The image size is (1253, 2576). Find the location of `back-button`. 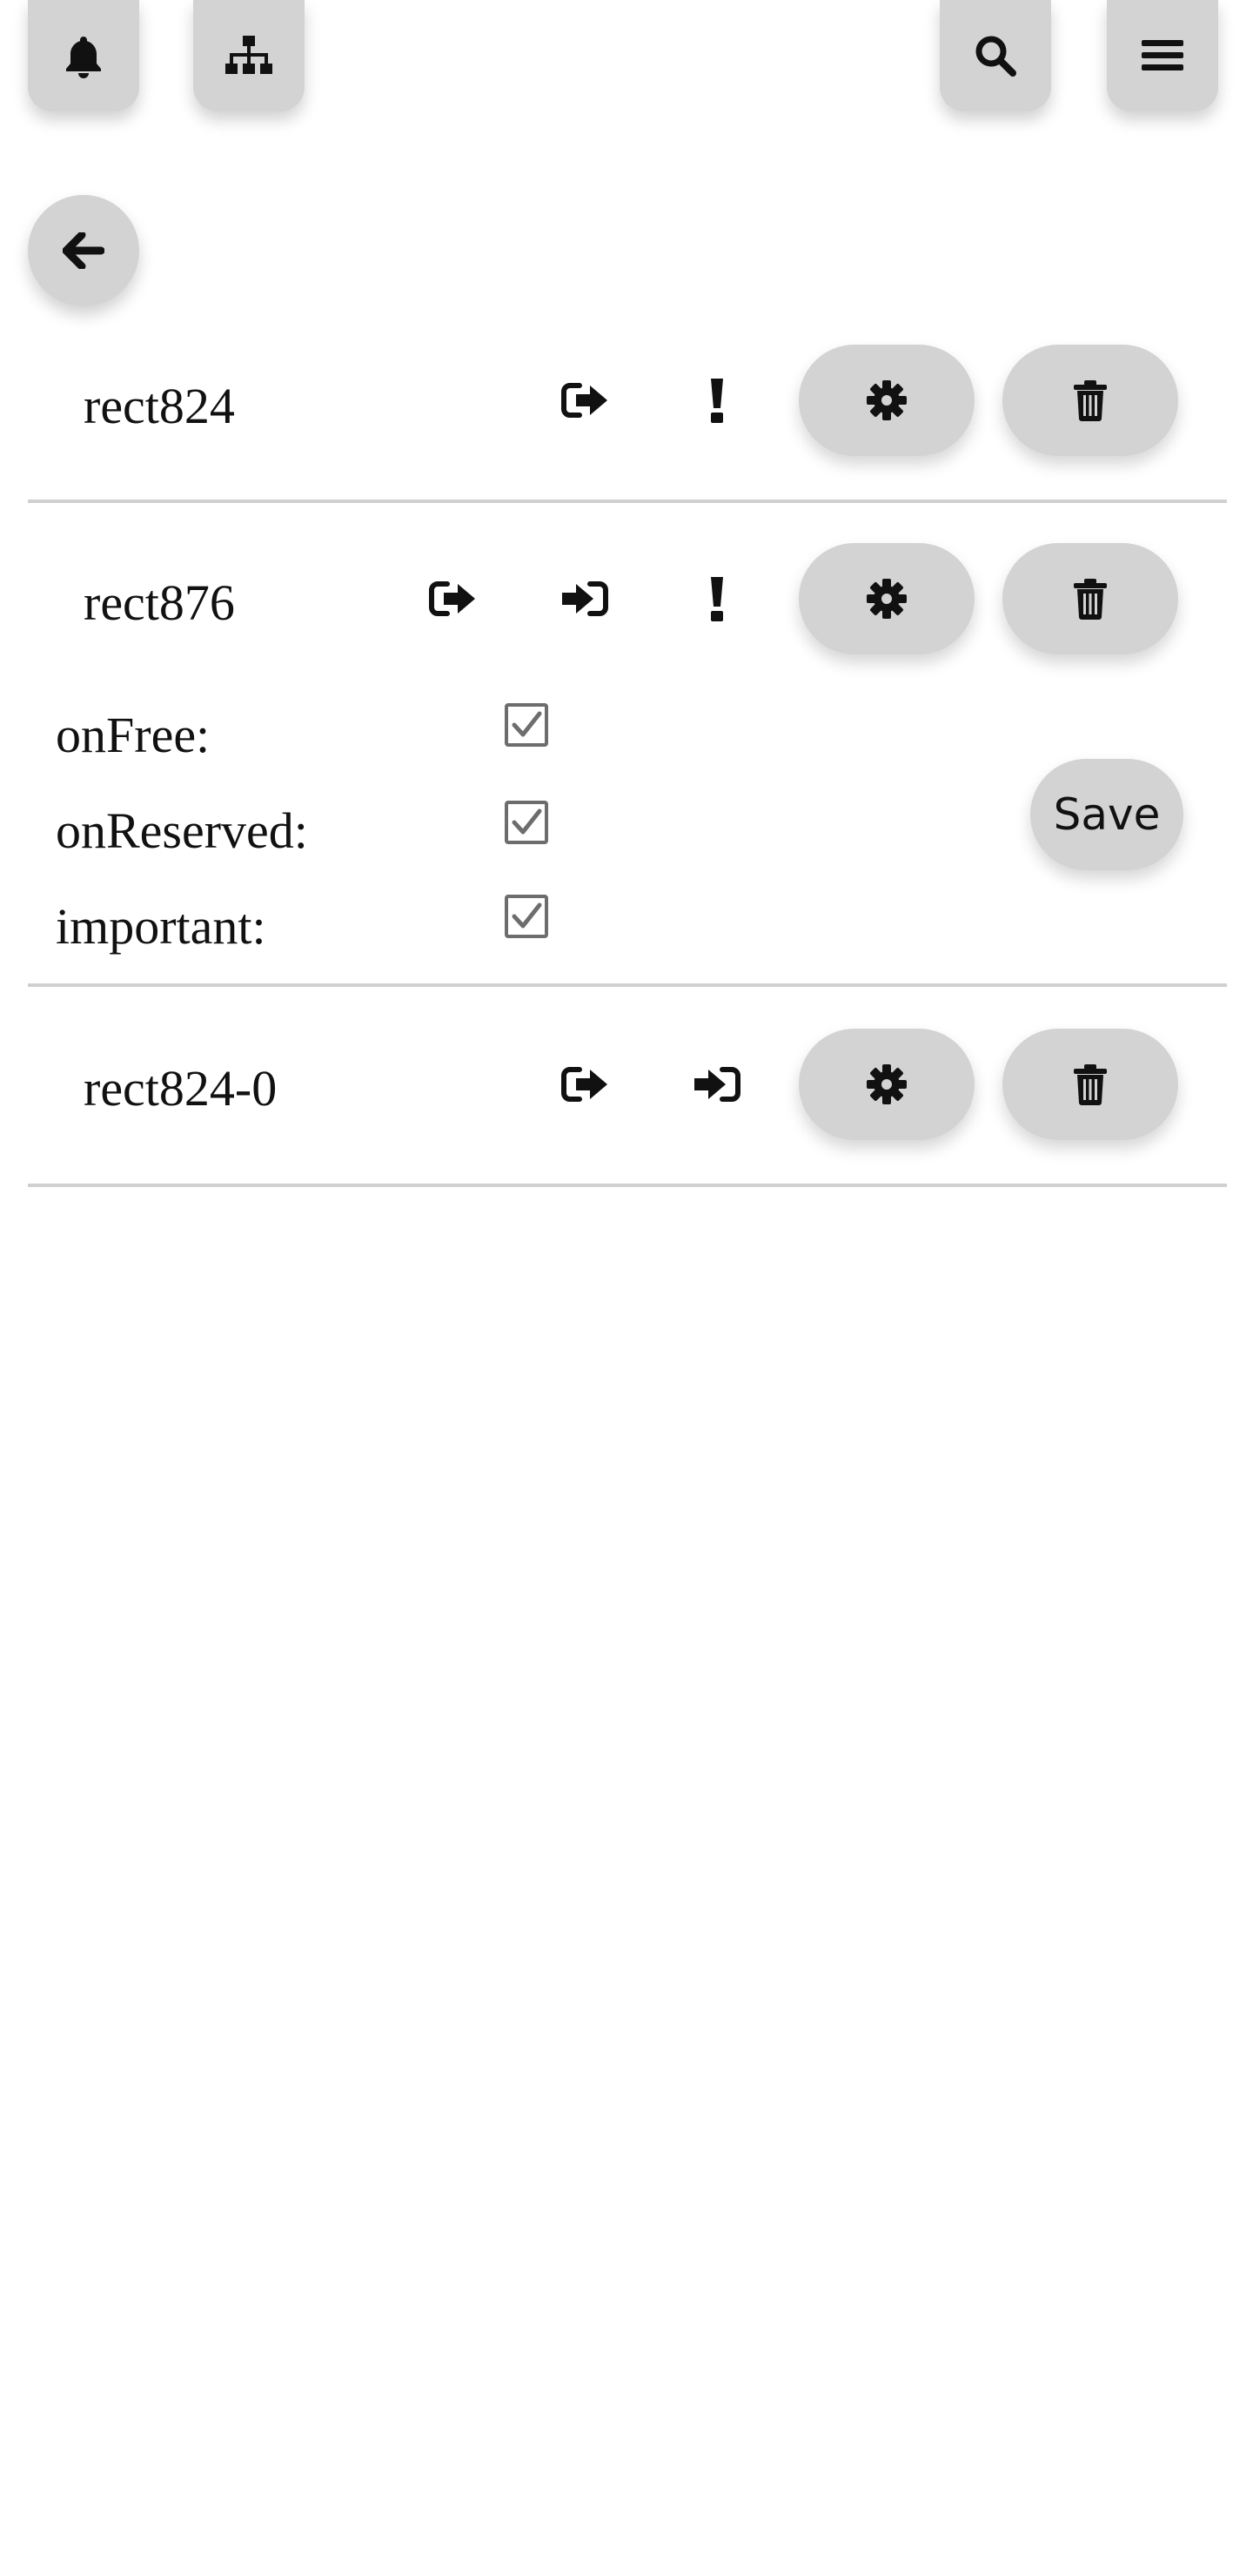

back-button is located at coordinates (83, 251).